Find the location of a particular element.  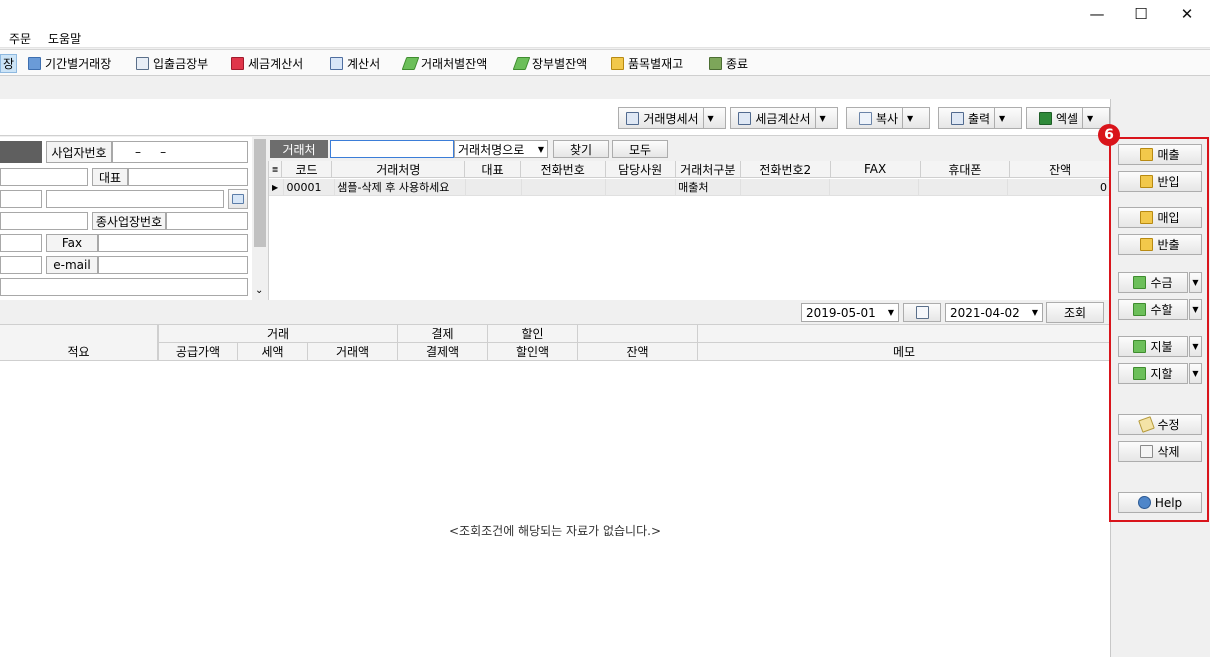

print-button: 출력 ▼ is located at coordinates (980, 118).